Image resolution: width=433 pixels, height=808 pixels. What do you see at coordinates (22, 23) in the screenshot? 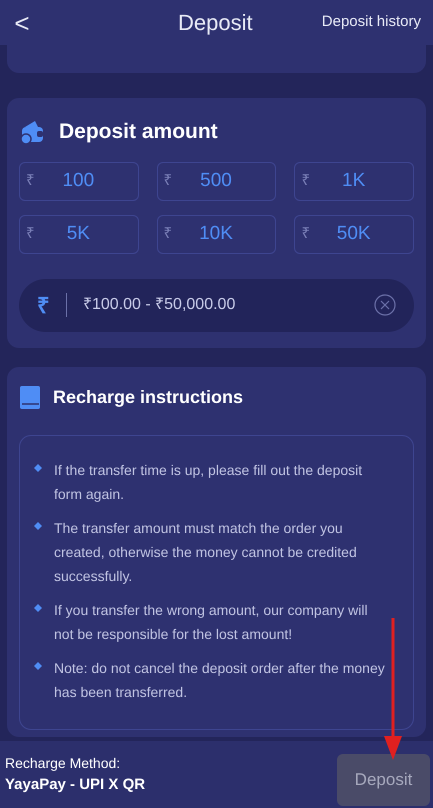
I see `back-button: <` at bounding box center [22, 23].